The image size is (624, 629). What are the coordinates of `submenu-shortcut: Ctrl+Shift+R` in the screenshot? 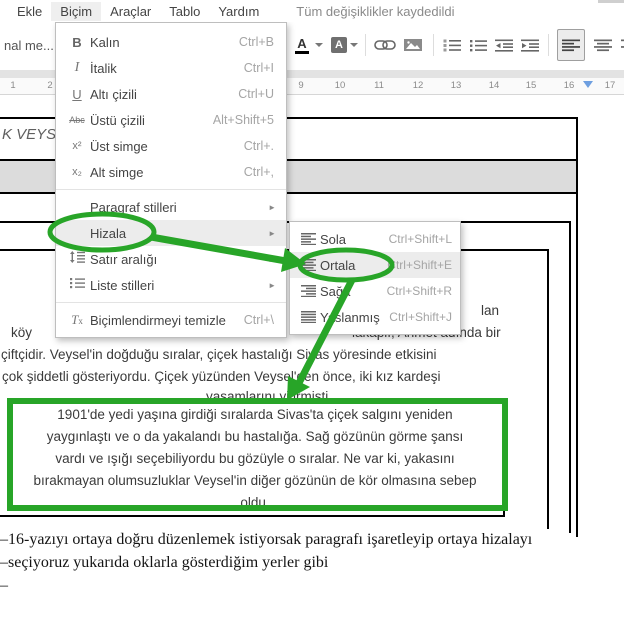 It's located at (419, 291).